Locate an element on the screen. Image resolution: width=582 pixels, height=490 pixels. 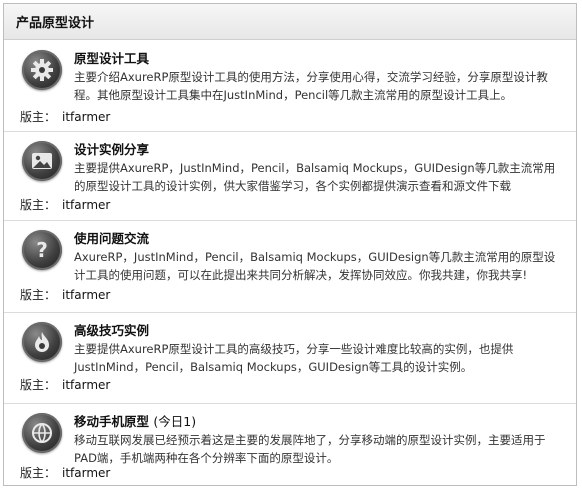
today-post-count: (今日1) is located at coordinates (175, 421).